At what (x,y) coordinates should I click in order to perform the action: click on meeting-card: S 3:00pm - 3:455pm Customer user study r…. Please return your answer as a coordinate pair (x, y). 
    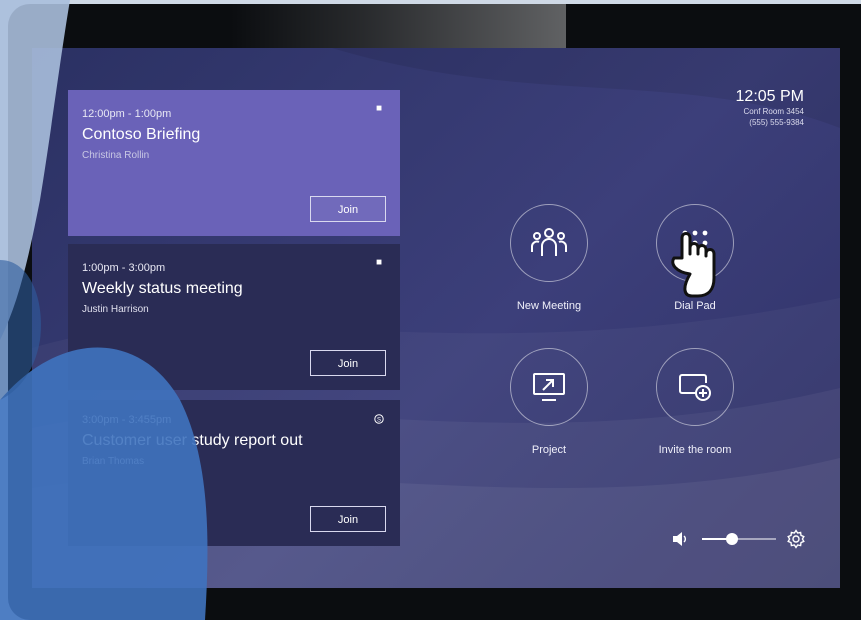
    Looking at the image, I should click on (234, 473).